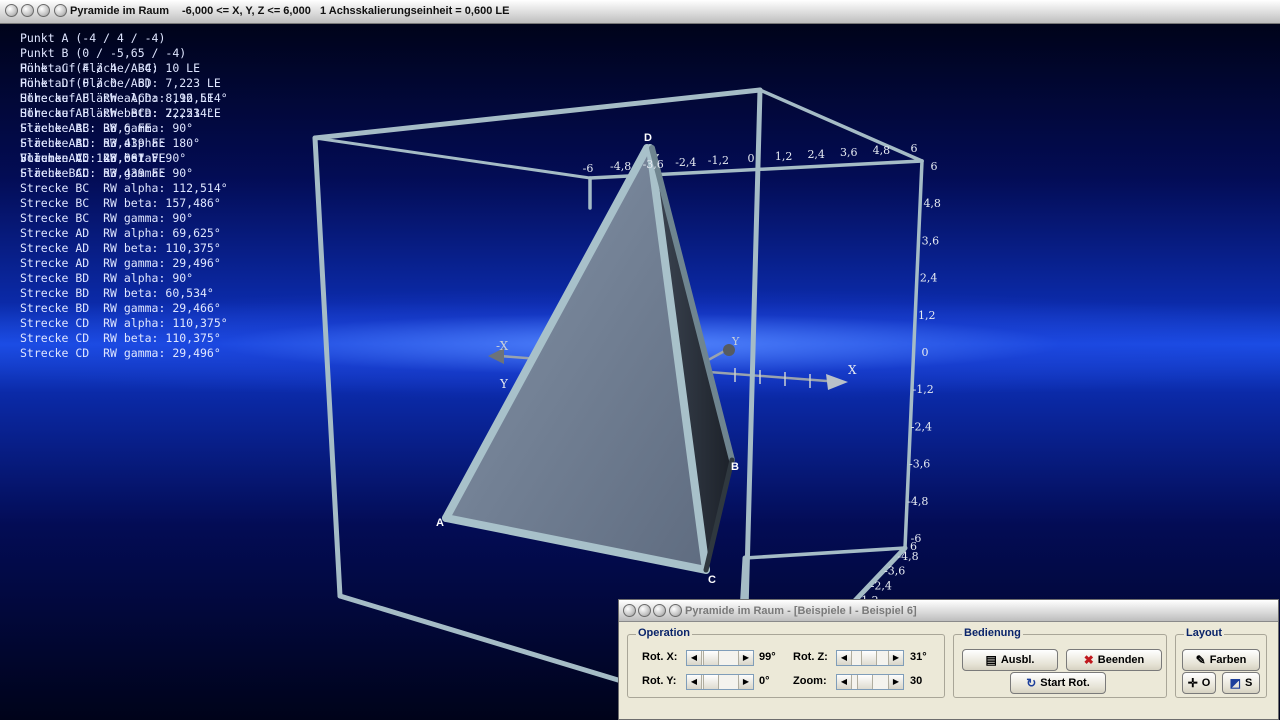 This screenshot has height=720, width=1280. I want to click on rot-z-value: 31°, so click(918, 657).